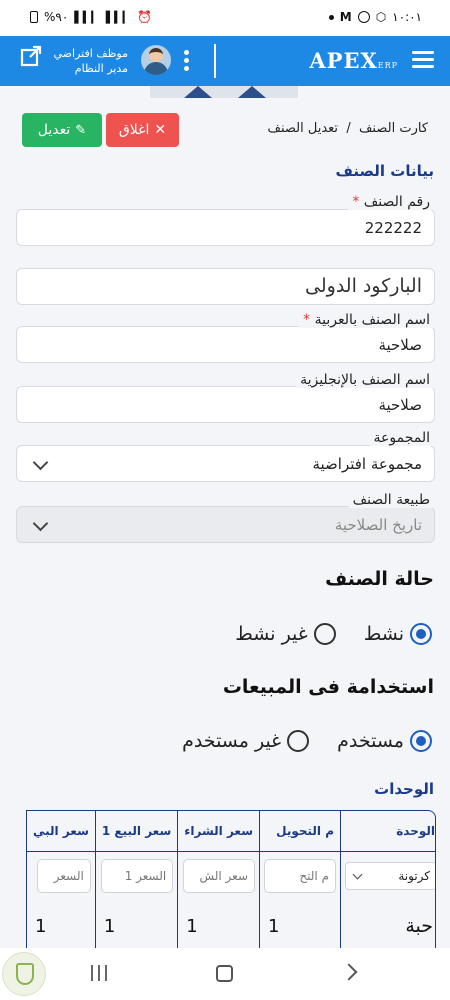 Image resolution: width=450 pixels, height=1000 pixels. I want to click on group-select: مجموعة افتراضية, so click(225, 463).